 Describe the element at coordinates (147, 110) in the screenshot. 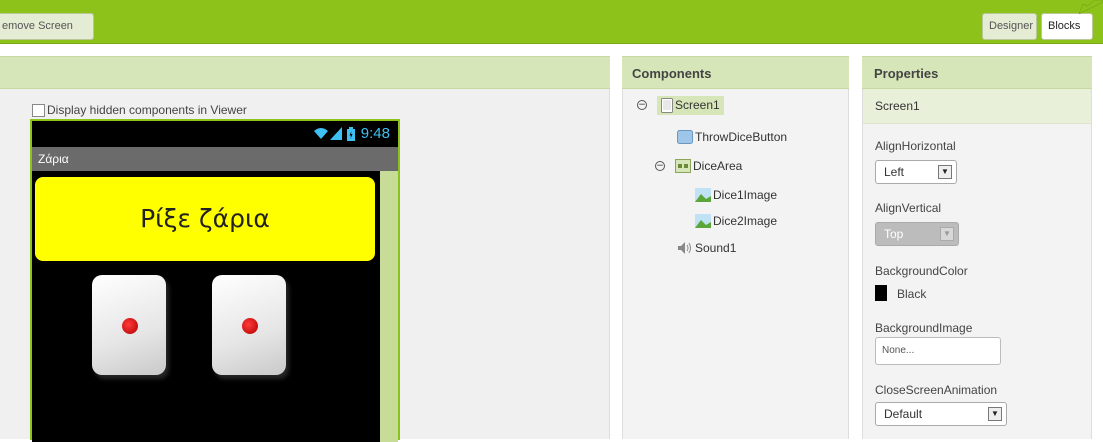

I see `display-hidden-label: Display hidden components in Viewer` at that location.